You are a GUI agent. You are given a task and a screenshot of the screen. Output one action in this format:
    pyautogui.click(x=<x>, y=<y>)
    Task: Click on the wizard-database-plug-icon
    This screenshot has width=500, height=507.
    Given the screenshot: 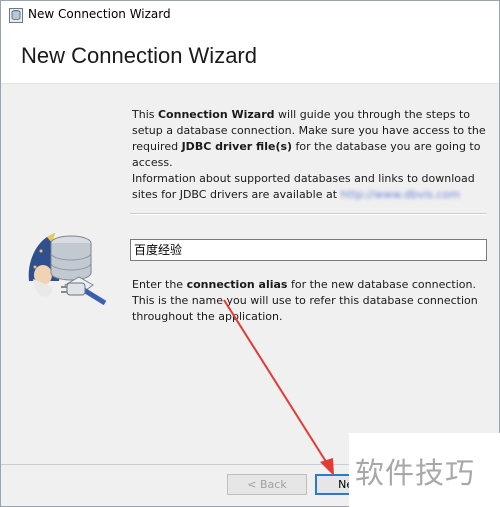 What is the action you would take?
    pyautogui.click(x=67, y=269)
    